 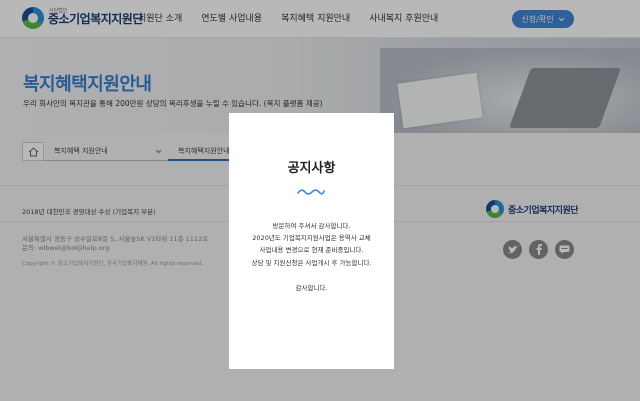 What do you see at coordinates (311, 288) in the screenshot?
I see `notice-thanks: 감사합니다.` at bounding box center [311, 288].